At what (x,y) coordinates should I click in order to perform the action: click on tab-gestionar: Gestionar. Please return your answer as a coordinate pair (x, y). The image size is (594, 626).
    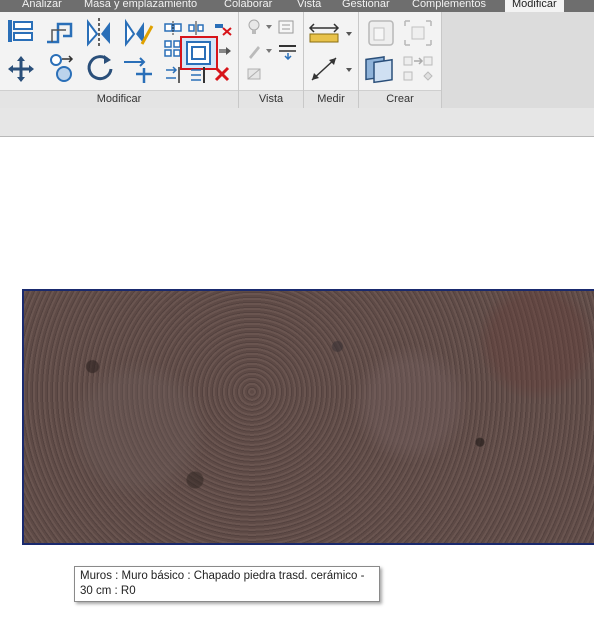
    Looking at the image, I should click on (366, 6).